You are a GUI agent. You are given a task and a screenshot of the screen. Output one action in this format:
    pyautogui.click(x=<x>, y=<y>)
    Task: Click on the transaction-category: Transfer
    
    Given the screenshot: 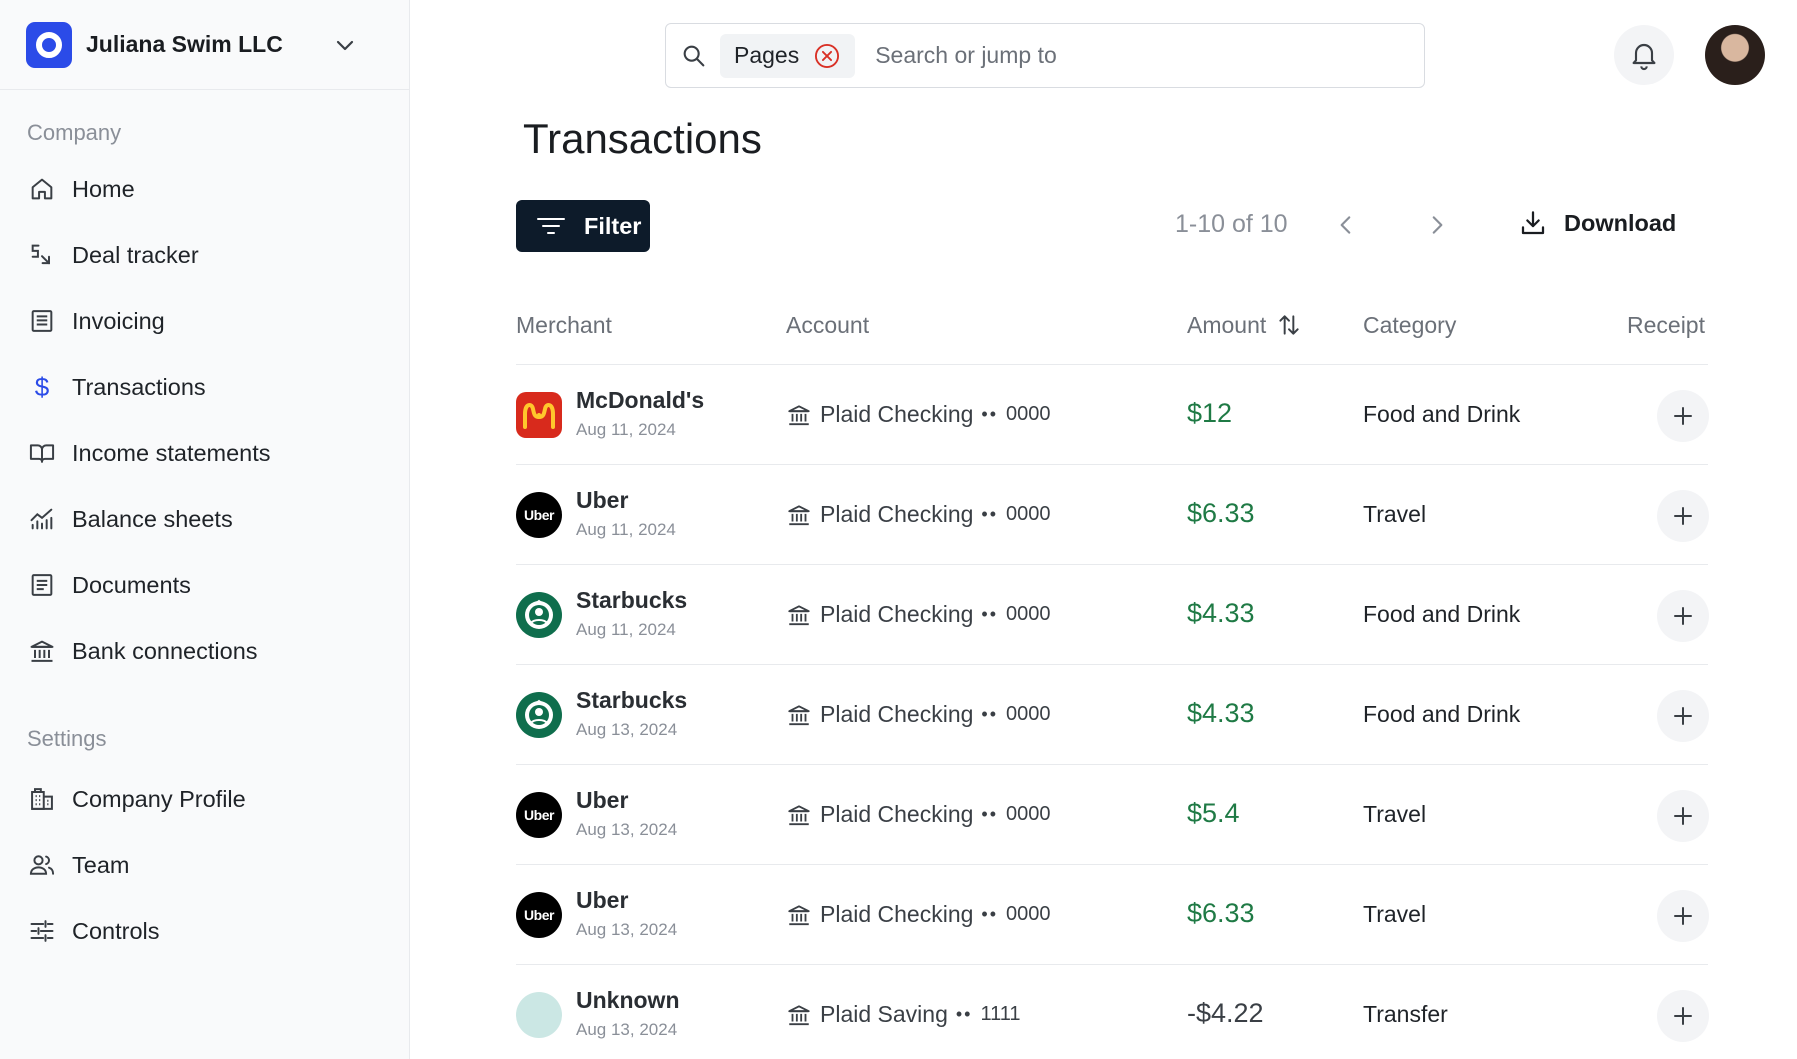 What is the action you would take?
    pyautogui.click(x=1405, y=1014)
    